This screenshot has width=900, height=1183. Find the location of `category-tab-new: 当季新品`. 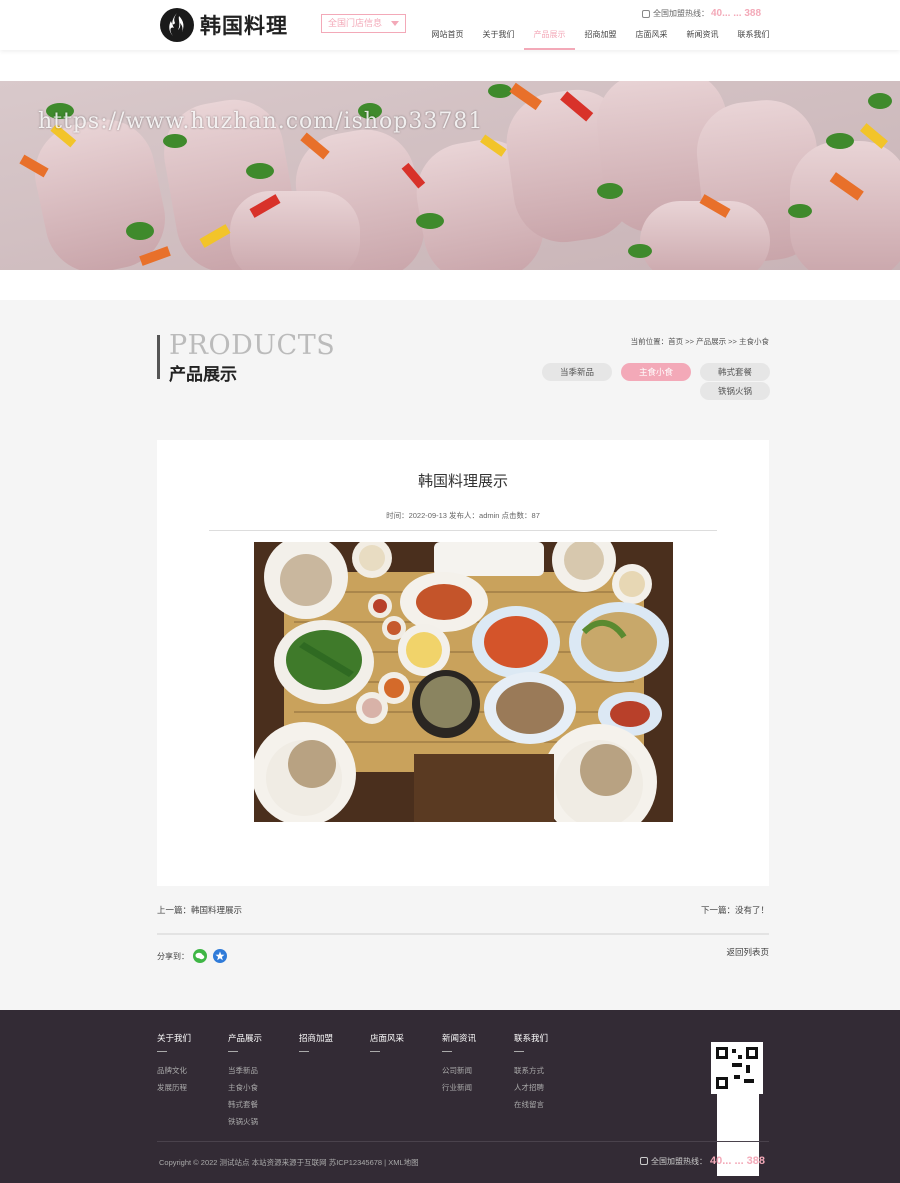

category-tab-new: 当季新品 is located at coordinates (577, 372).